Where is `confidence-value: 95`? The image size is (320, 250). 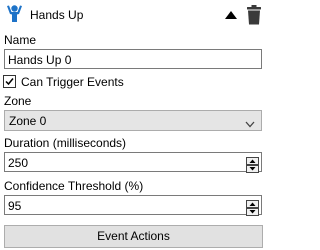 confidence-value: 95 is located at coordinates (15, 206).